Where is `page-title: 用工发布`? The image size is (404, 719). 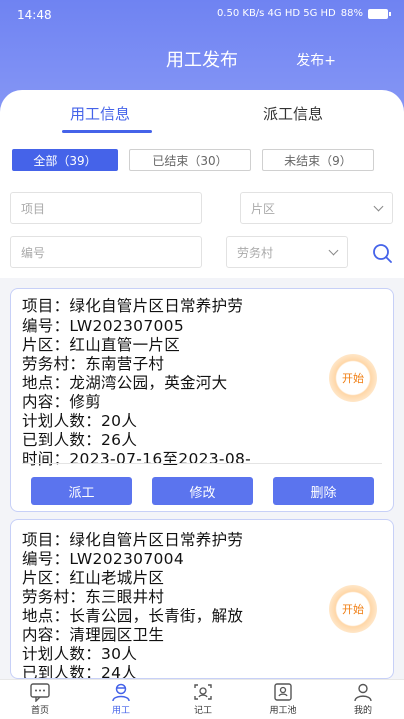
page-title: 用工发布 is located at coordinates (202, 60).